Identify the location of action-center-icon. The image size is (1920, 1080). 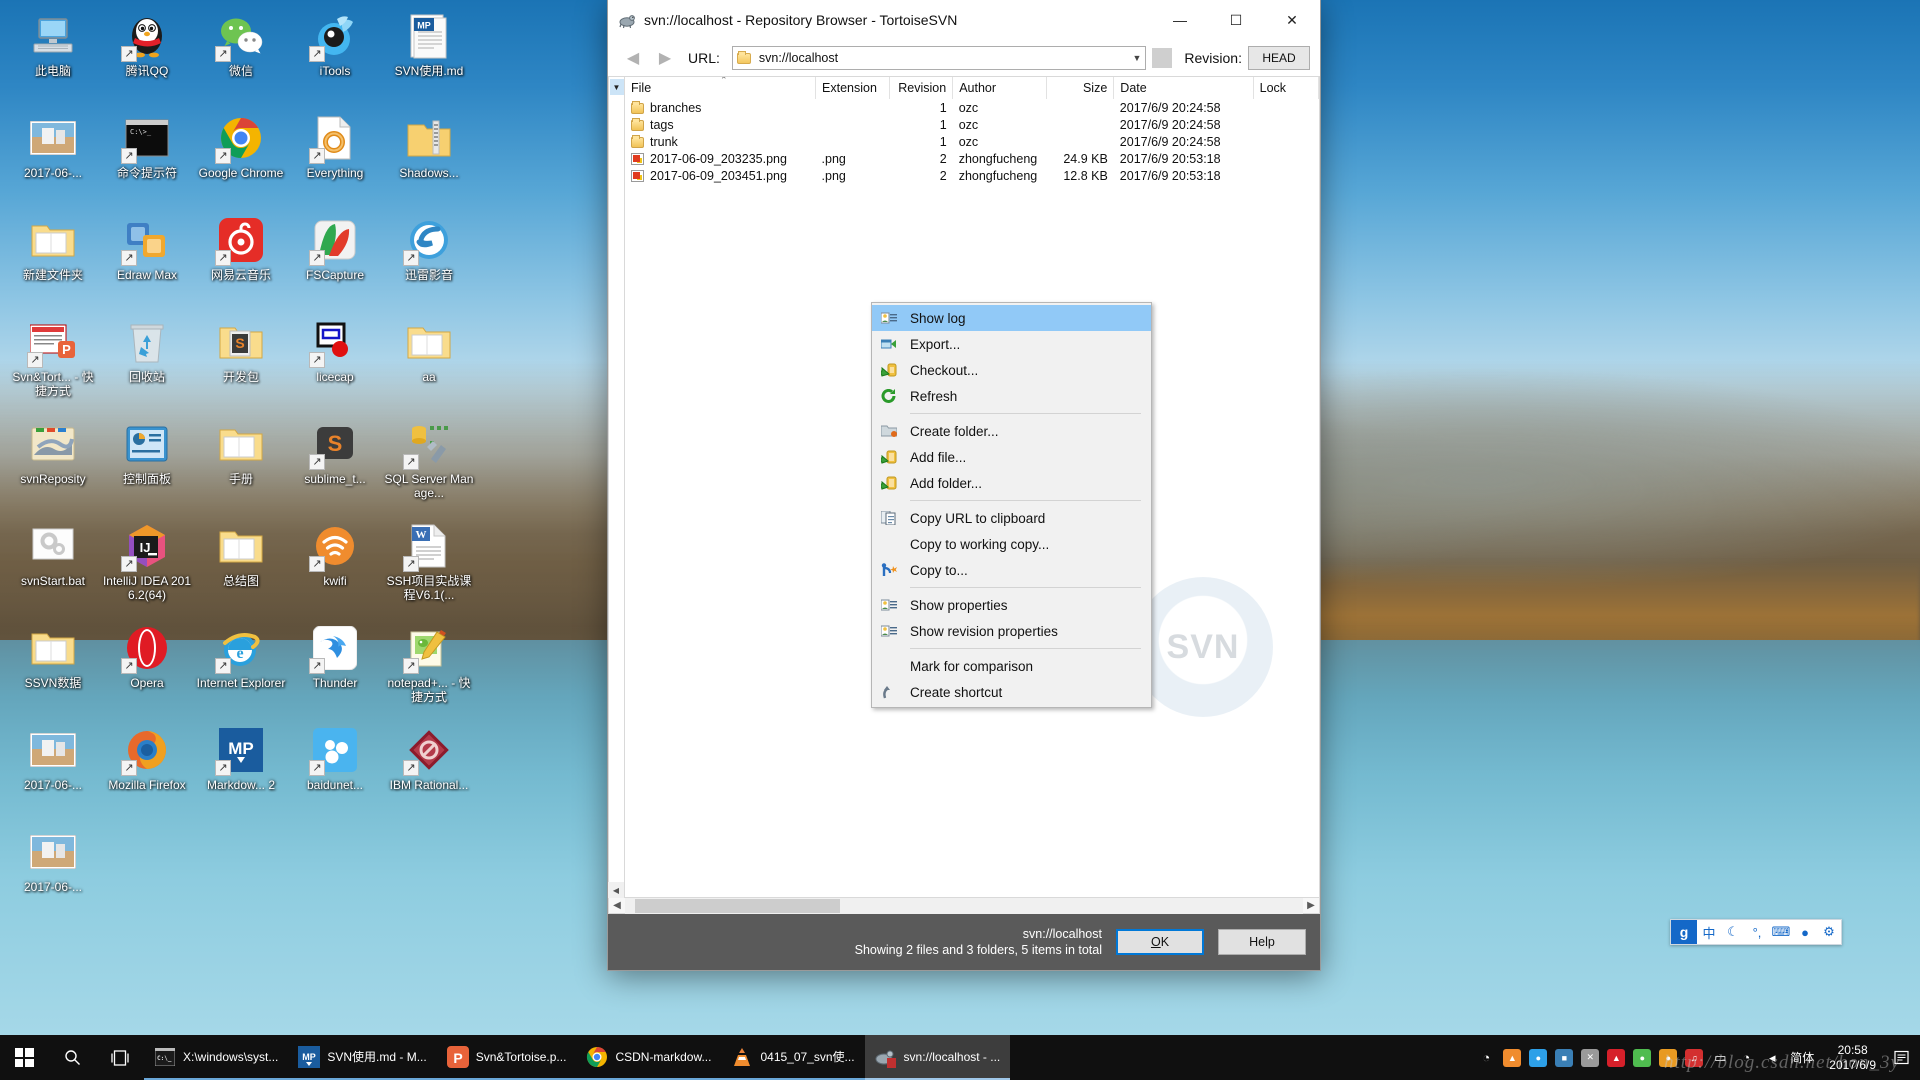
(1901, 1057).